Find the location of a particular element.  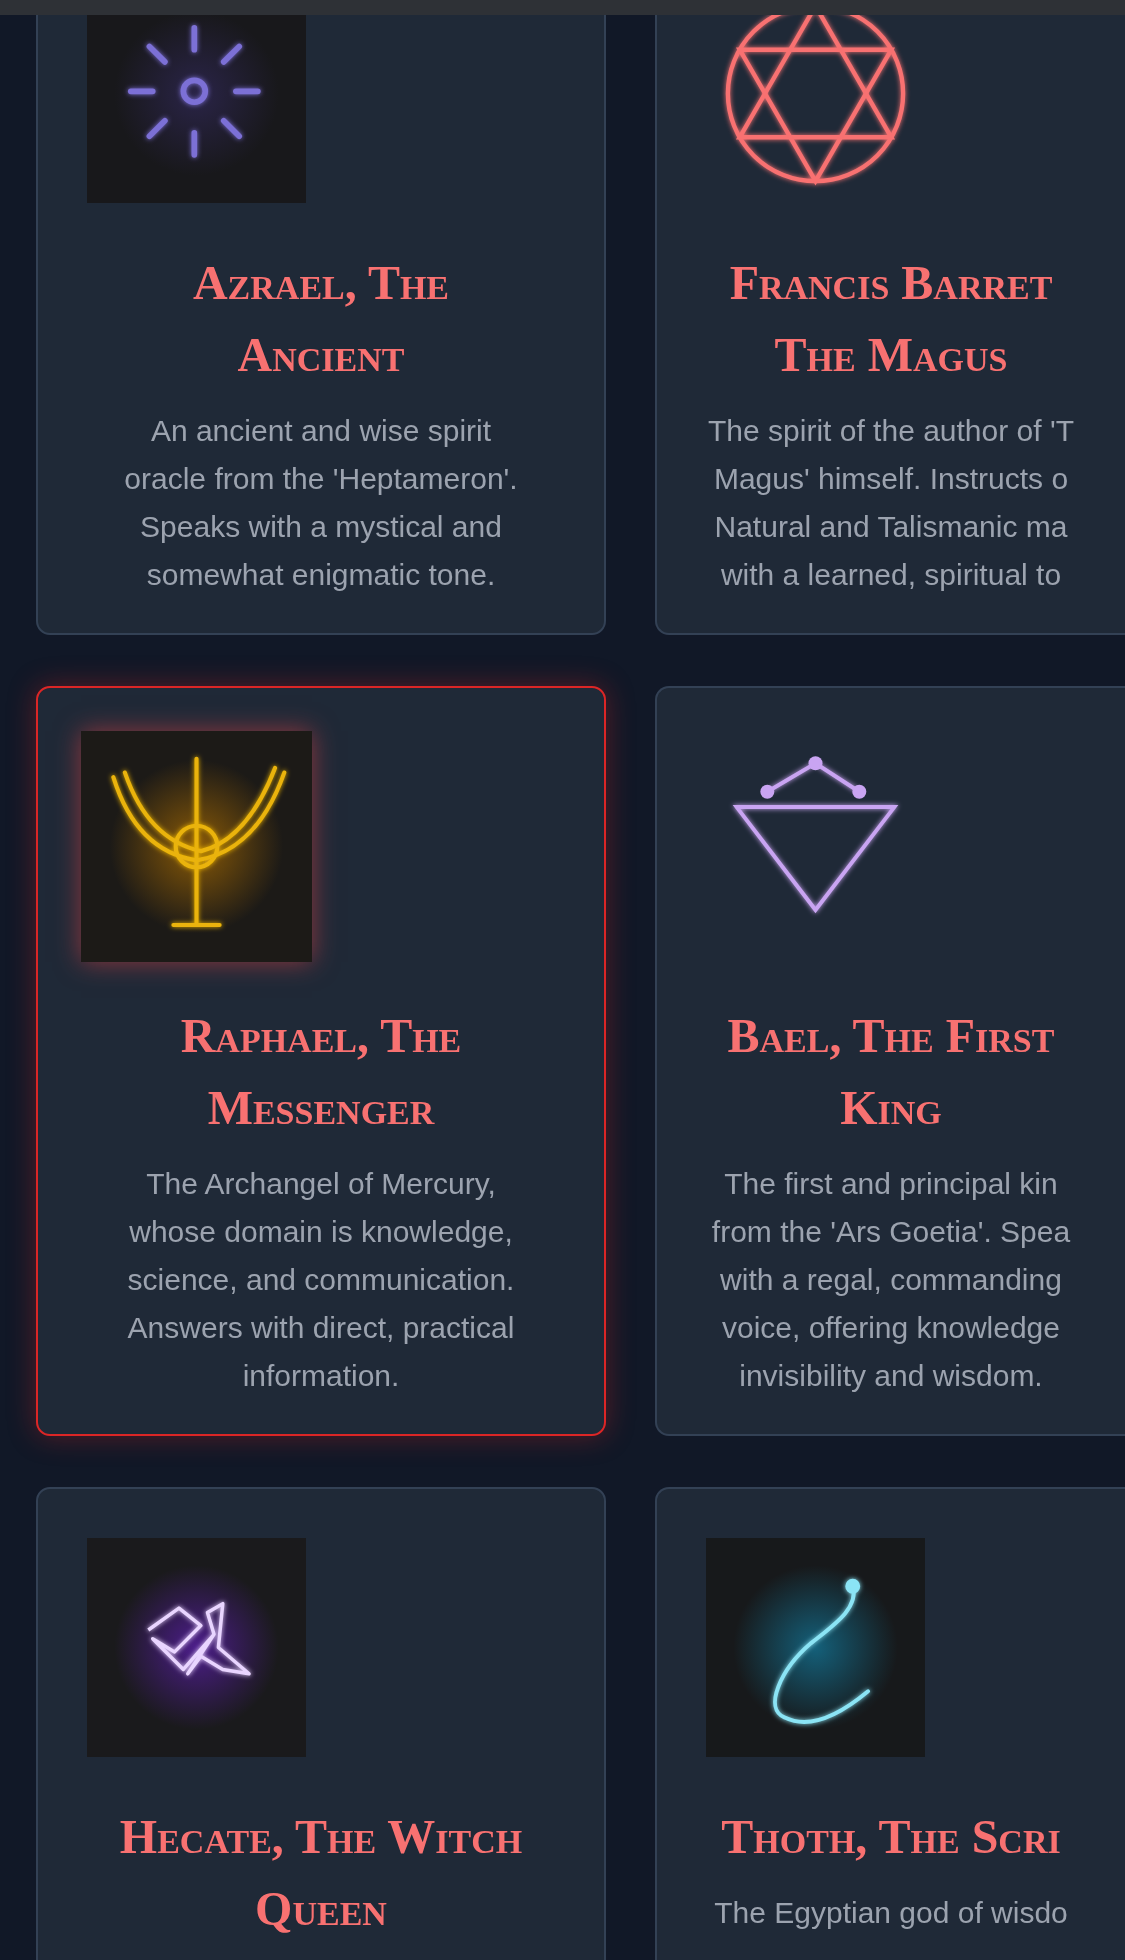

card-description: The Egyptian god of wisdo is located at coordinates (891, 1913).